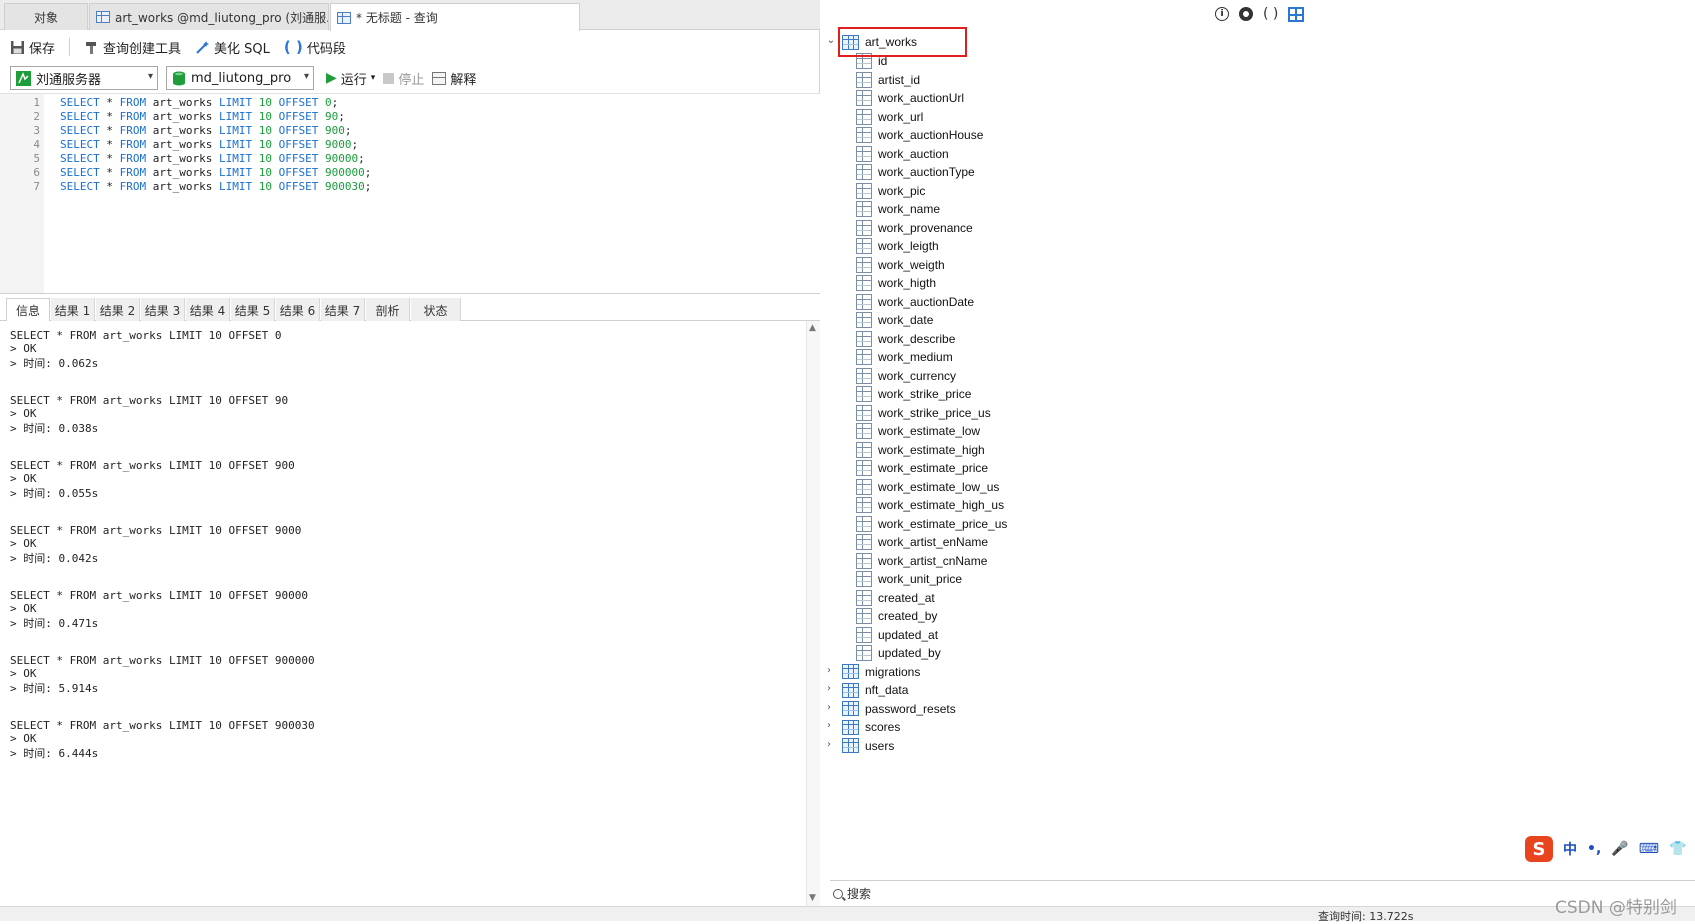 This screenshot has height=924, width=1695. Describe the element at coordinates (118, 310) in the screenshot. I see `result-tab: 结果 2` at that location.